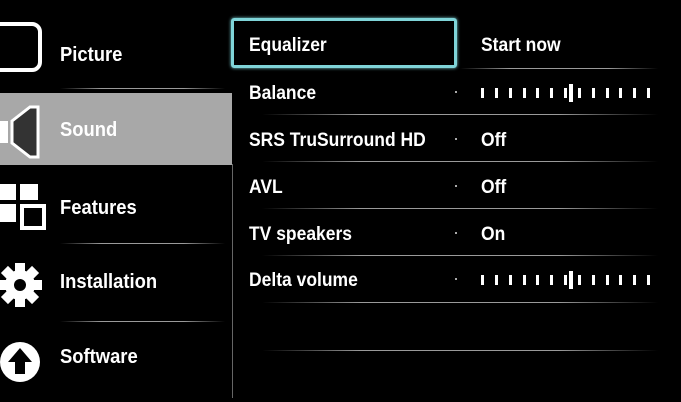  What do you see at coordinates (493, 234) in the screenshot?
I see `setting-value: On` at bounding box center [493, 234].